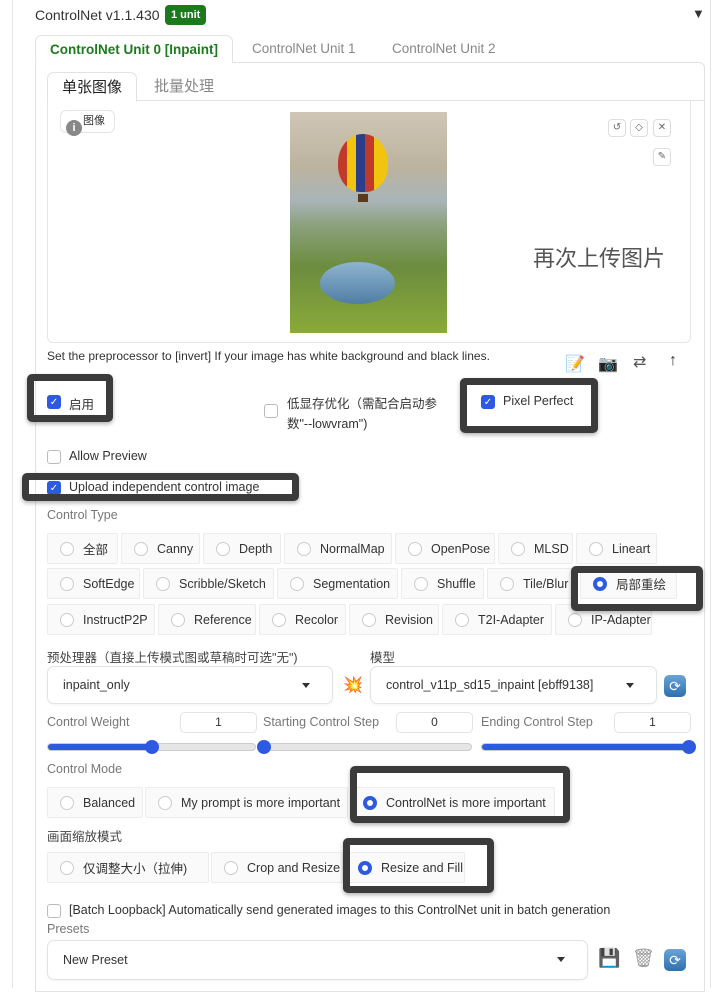 The height and width of the screenshot is (992, 720). I want to click on radio-option: 全部, so click(82, 548).